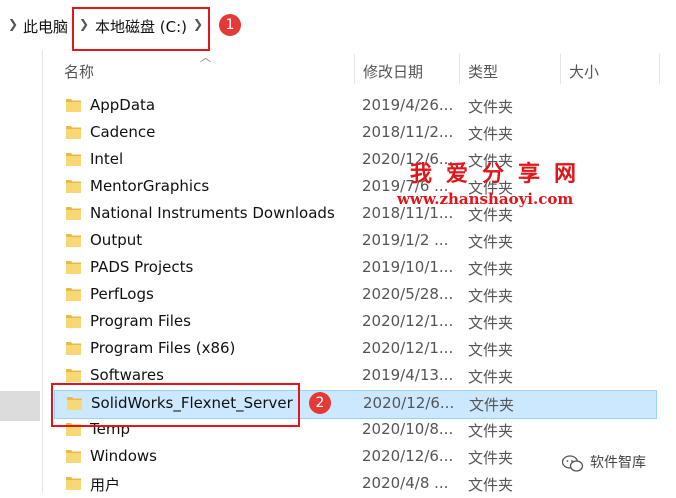 This screenshot has width=676, height=498. Describe the element at coordinates (354, 106) in the screenshot. I see `file-row: AppData 2019/4/26... 文件夹` at that location.